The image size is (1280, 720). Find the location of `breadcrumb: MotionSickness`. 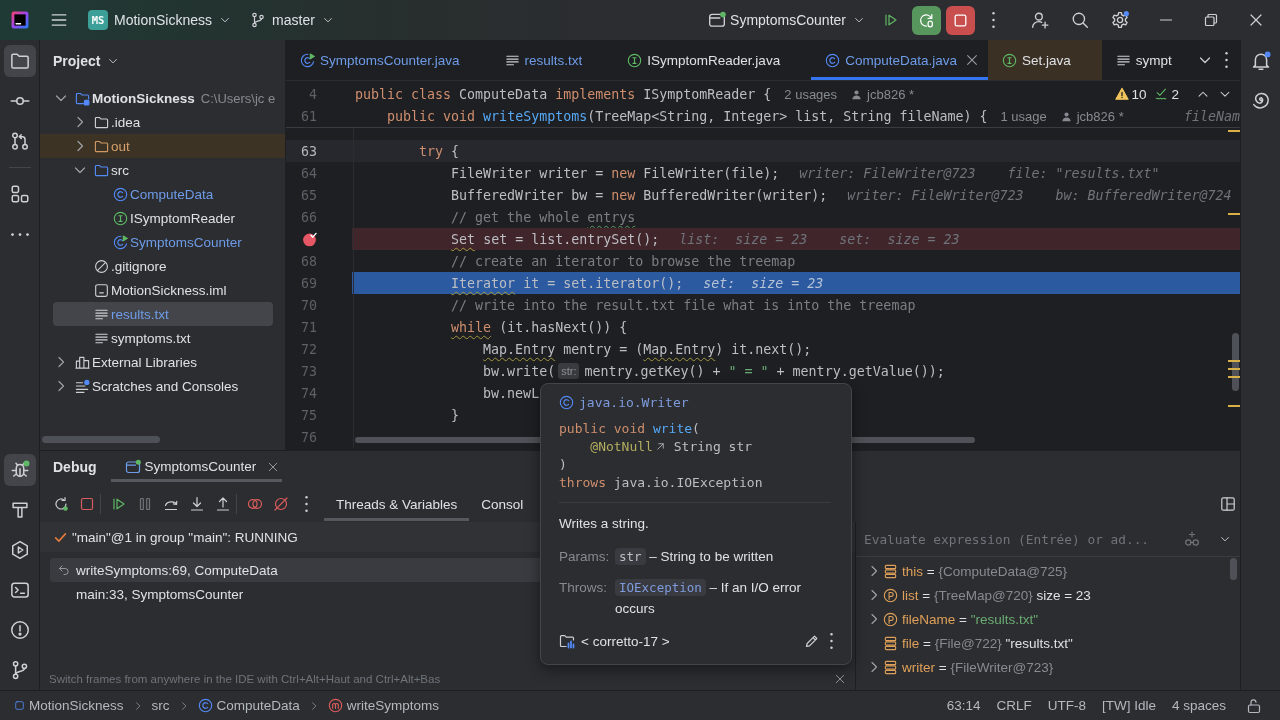

breadcrumb: MotionSickness is located at coordinates (69, 705).